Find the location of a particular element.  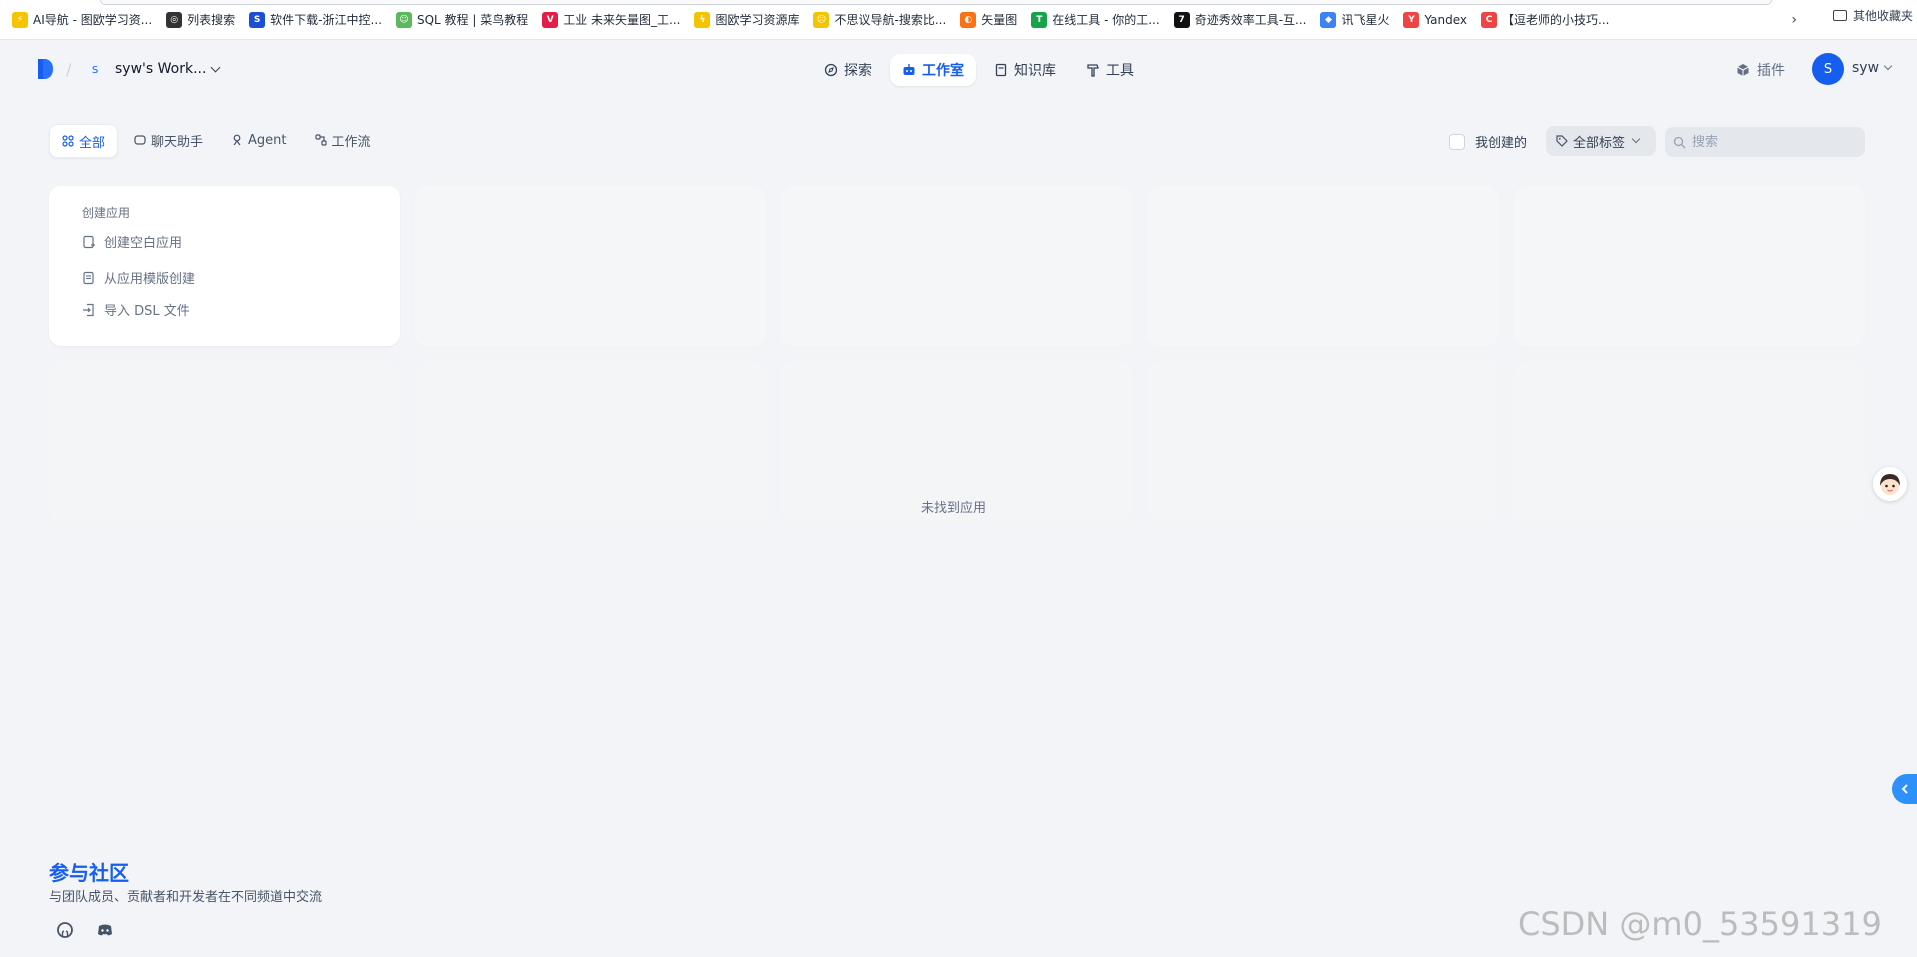

import-dsl-button: 导入 DSL 文件 is located at coordinates (136, 309).